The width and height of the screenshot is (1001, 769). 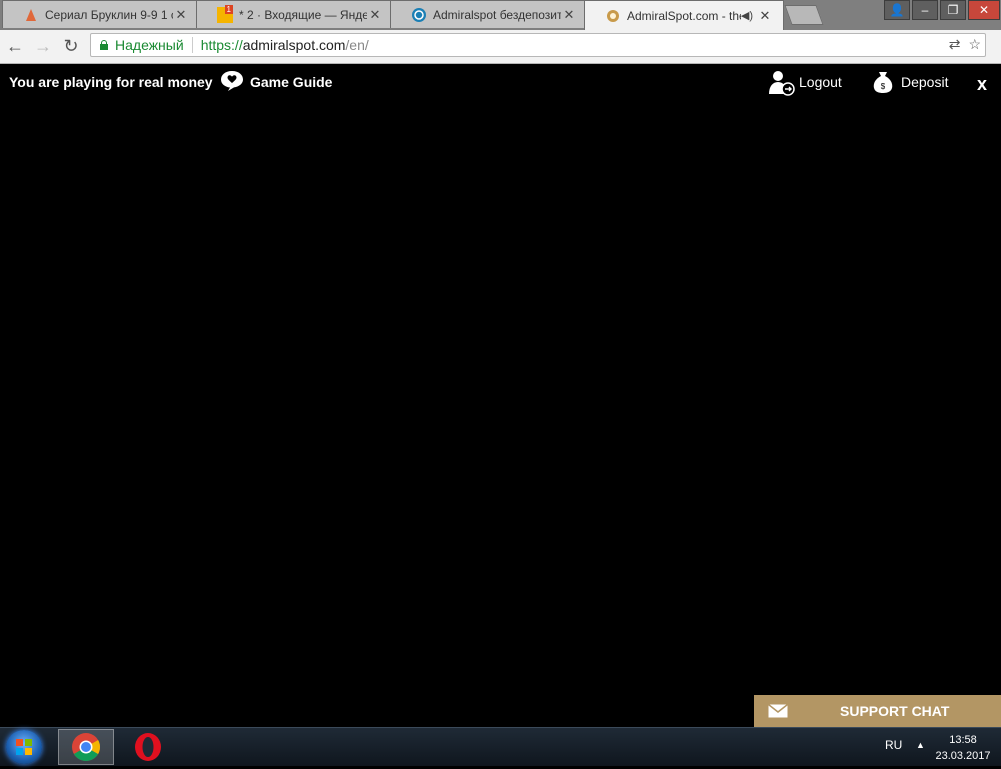 What do you see at coordinates (104, 45) in the screenshot?
I see `lock-icon` at bounding box center [104, 45].